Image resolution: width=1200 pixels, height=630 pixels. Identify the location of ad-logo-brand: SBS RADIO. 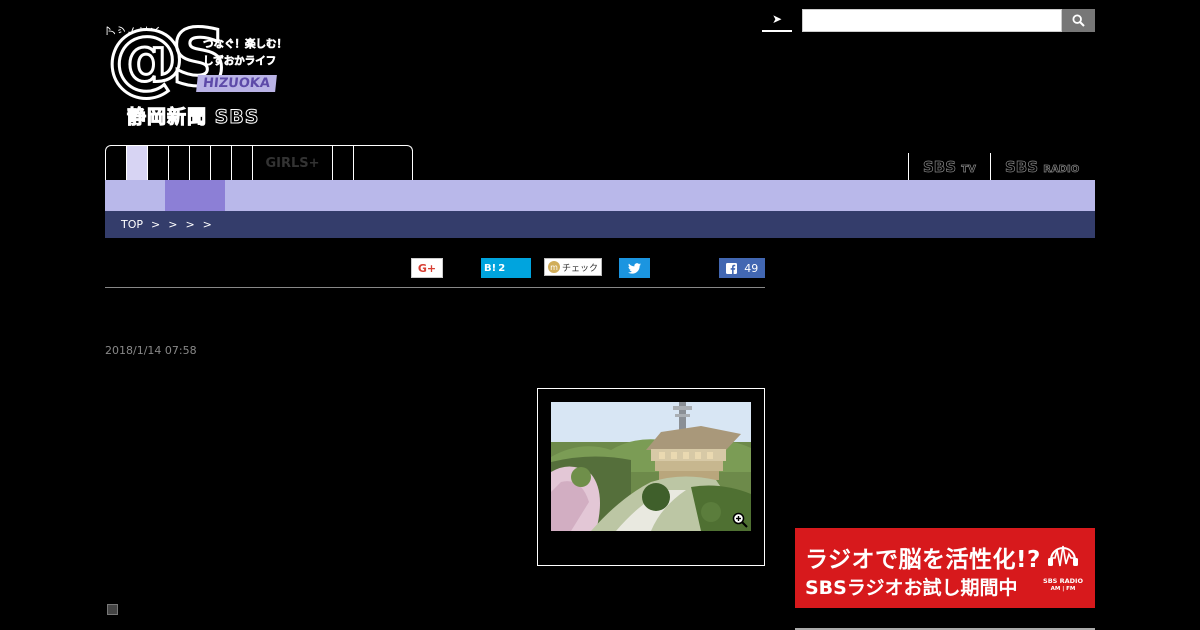
(1063, 581).